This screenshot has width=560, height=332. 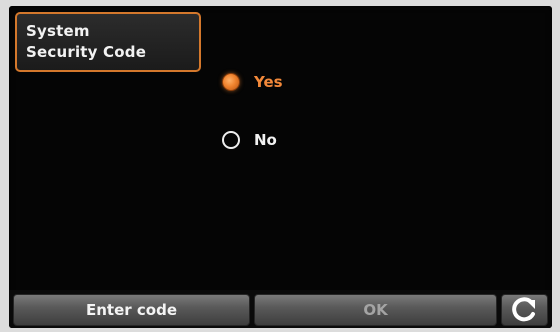 What do you see at coordinates (268, 82) in the screenshot?
I see `option-yes-label: Yes` at bounding box center [268, 82].